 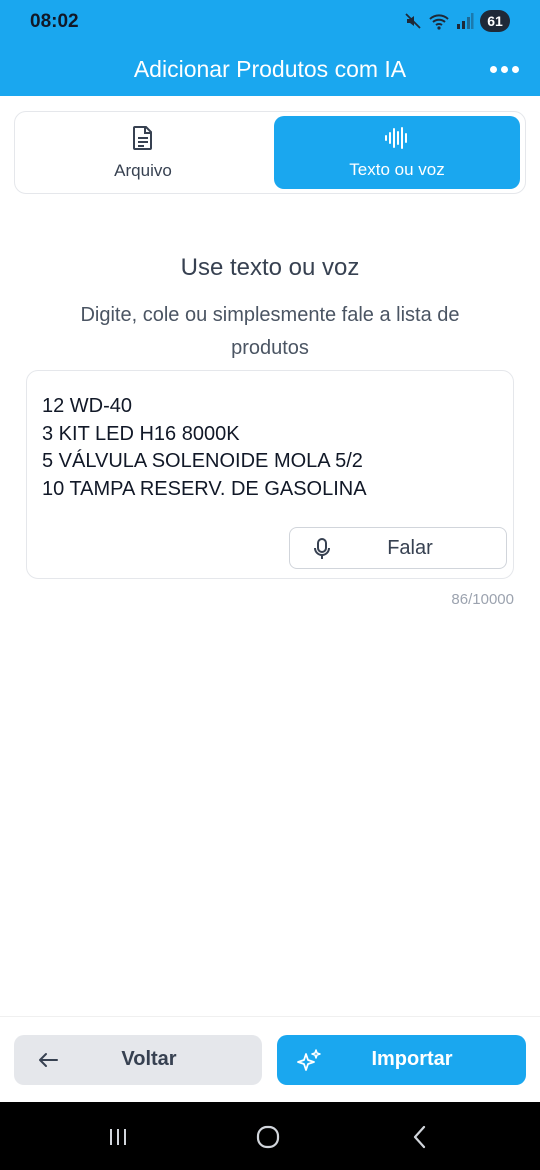 I want to click on page-title: Adicionar Produtos com IA, so click(x=270, y=69).